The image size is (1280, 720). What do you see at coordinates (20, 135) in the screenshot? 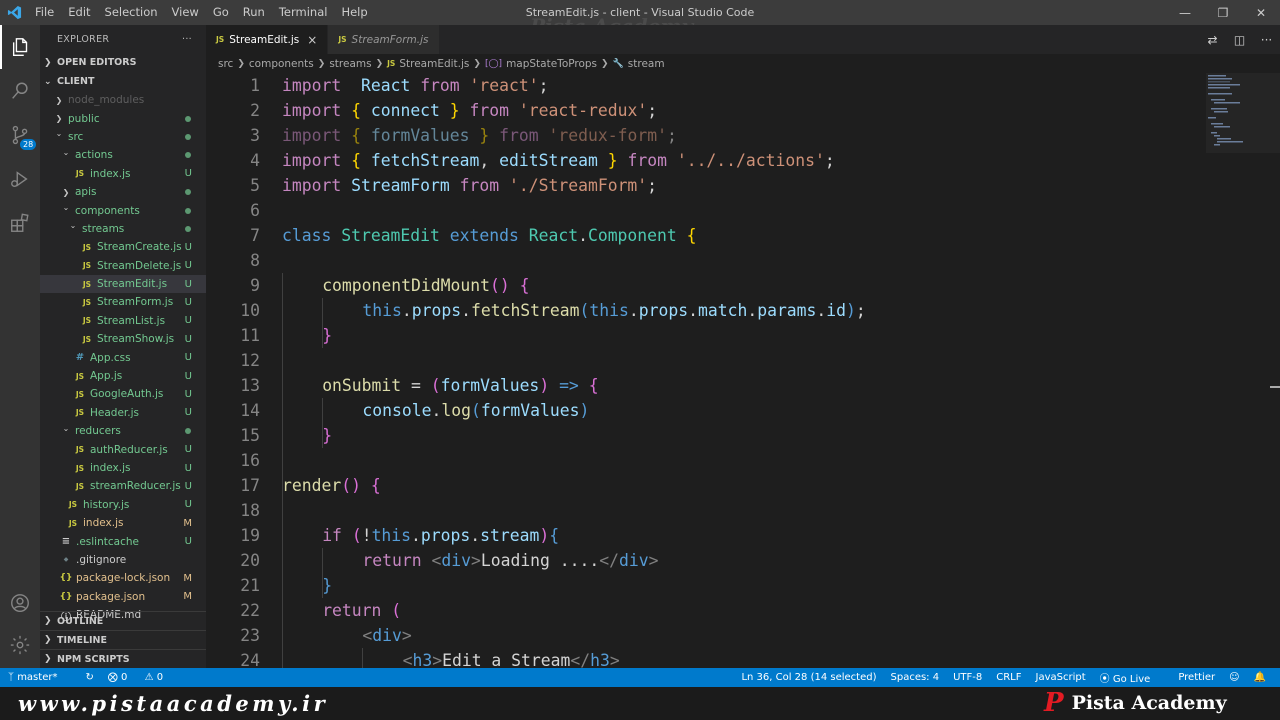
I see `source-control-icon: 28` at bounding box center [20, 135].